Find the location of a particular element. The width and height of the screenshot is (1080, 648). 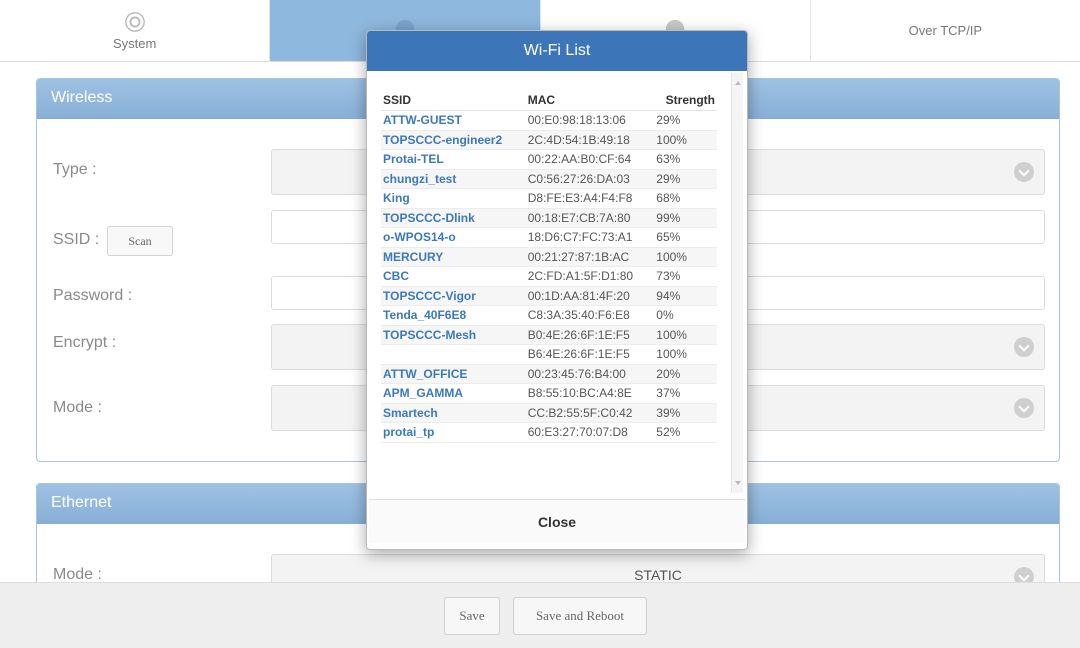

wifi-strength: 99% is located at coordinates (685, 218).